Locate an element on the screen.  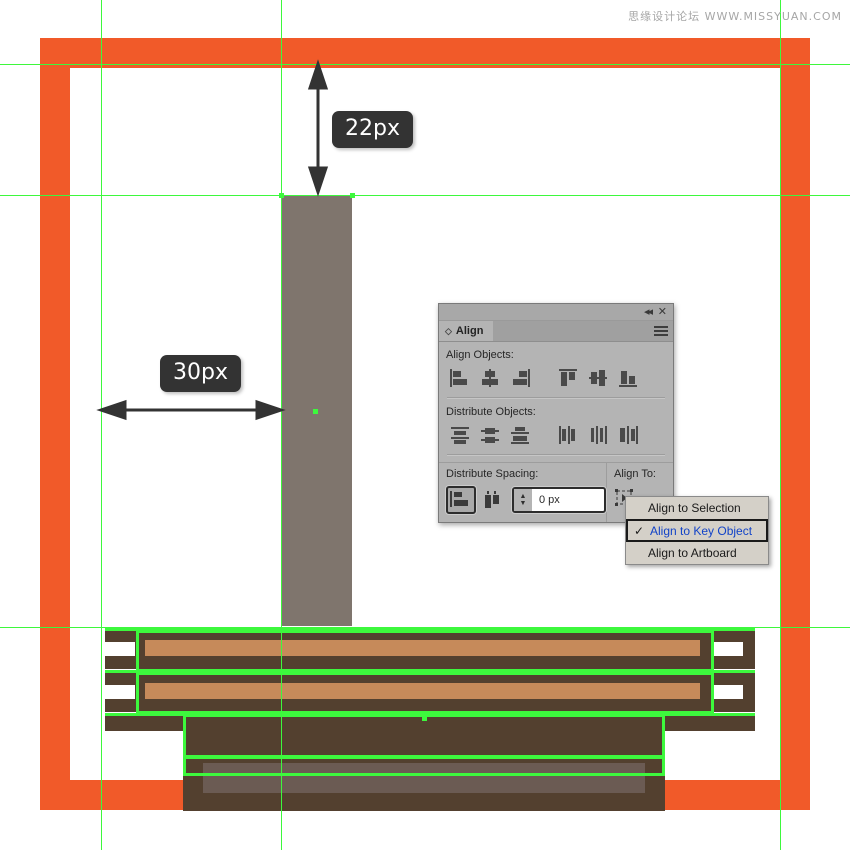
vertical-distribute-bottom-button is located at coordinates (520, 435).